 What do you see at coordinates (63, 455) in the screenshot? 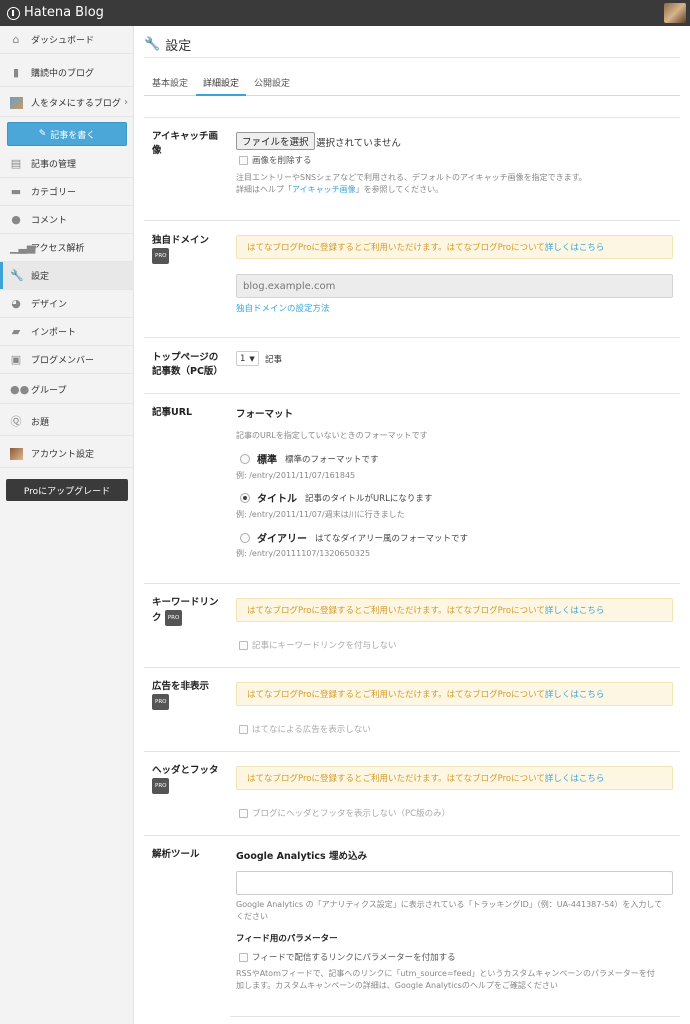
I see `sidebar-item-label: アカウント設定` at bounding box center [63, 455].